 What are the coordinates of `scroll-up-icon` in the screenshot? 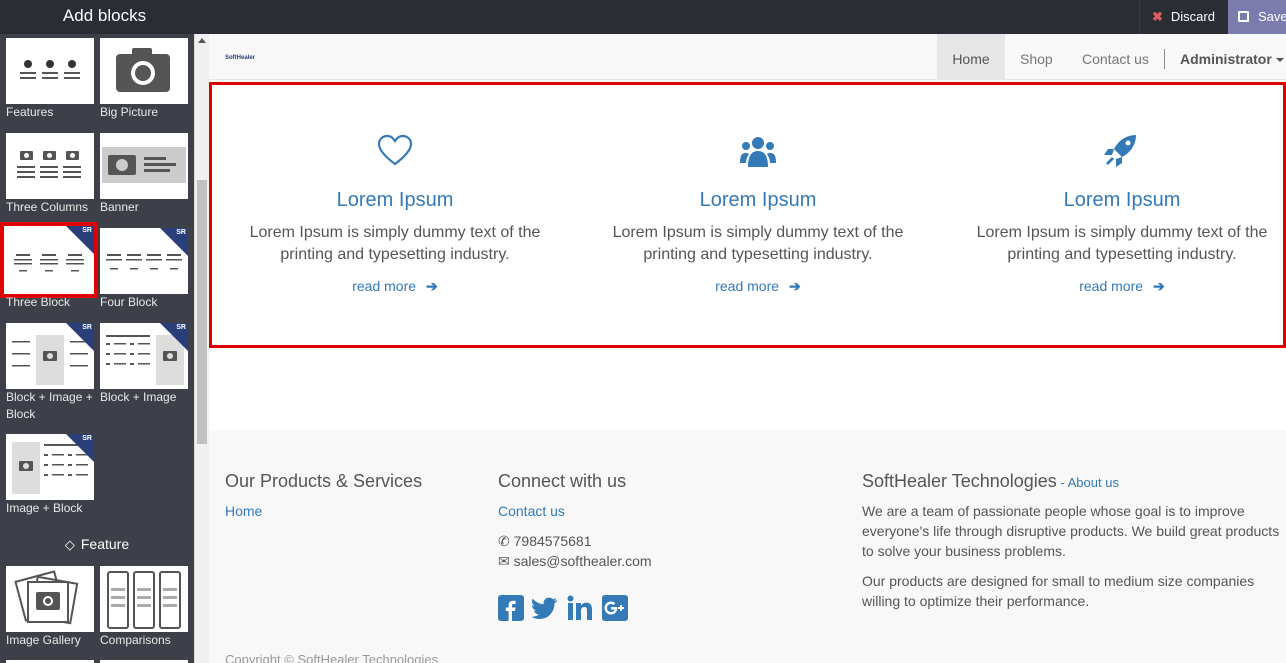 It's located at (202, 40).